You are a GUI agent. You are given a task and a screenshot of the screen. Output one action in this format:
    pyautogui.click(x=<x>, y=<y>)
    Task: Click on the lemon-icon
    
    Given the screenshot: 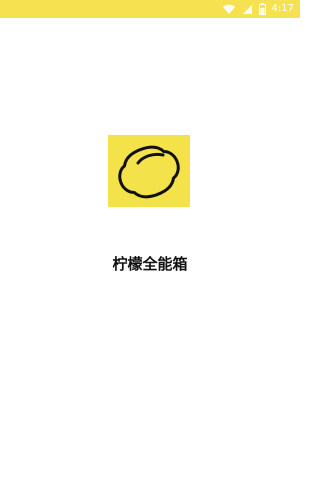 What is the action you would take?
    pyautogui.click(x=149, y=172)
    